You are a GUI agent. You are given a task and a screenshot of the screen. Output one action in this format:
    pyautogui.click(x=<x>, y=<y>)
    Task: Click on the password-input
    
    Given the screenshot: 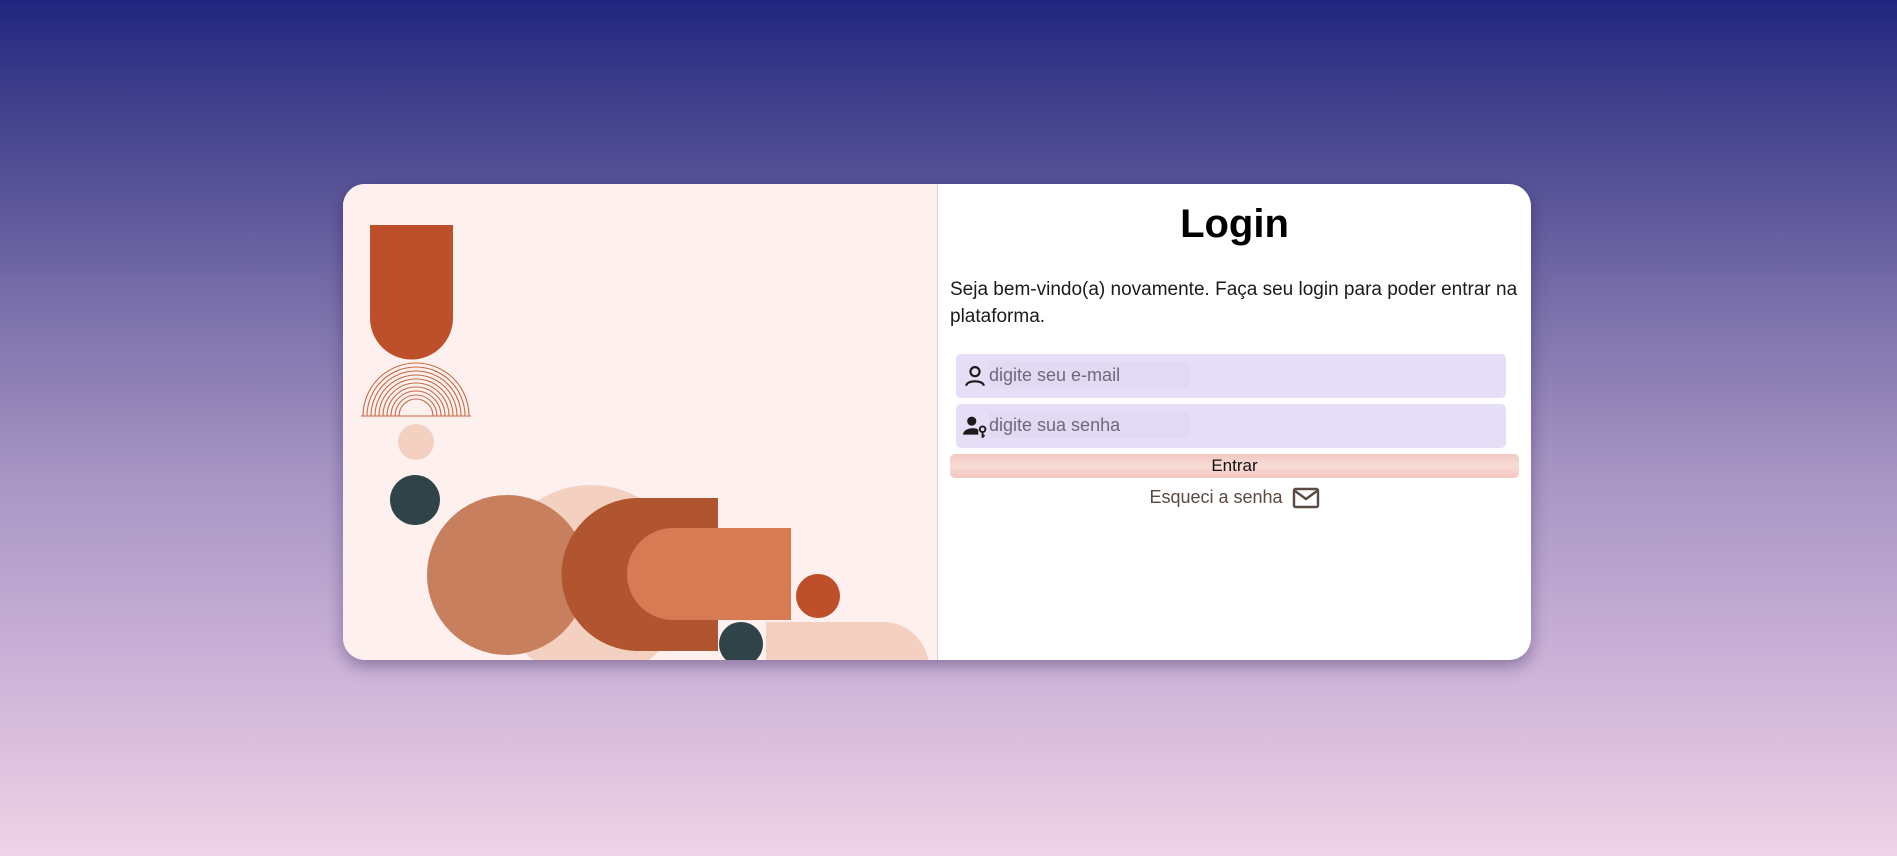 What is the action you would take?
    pyautogui.click(x=1089, y=425)
    